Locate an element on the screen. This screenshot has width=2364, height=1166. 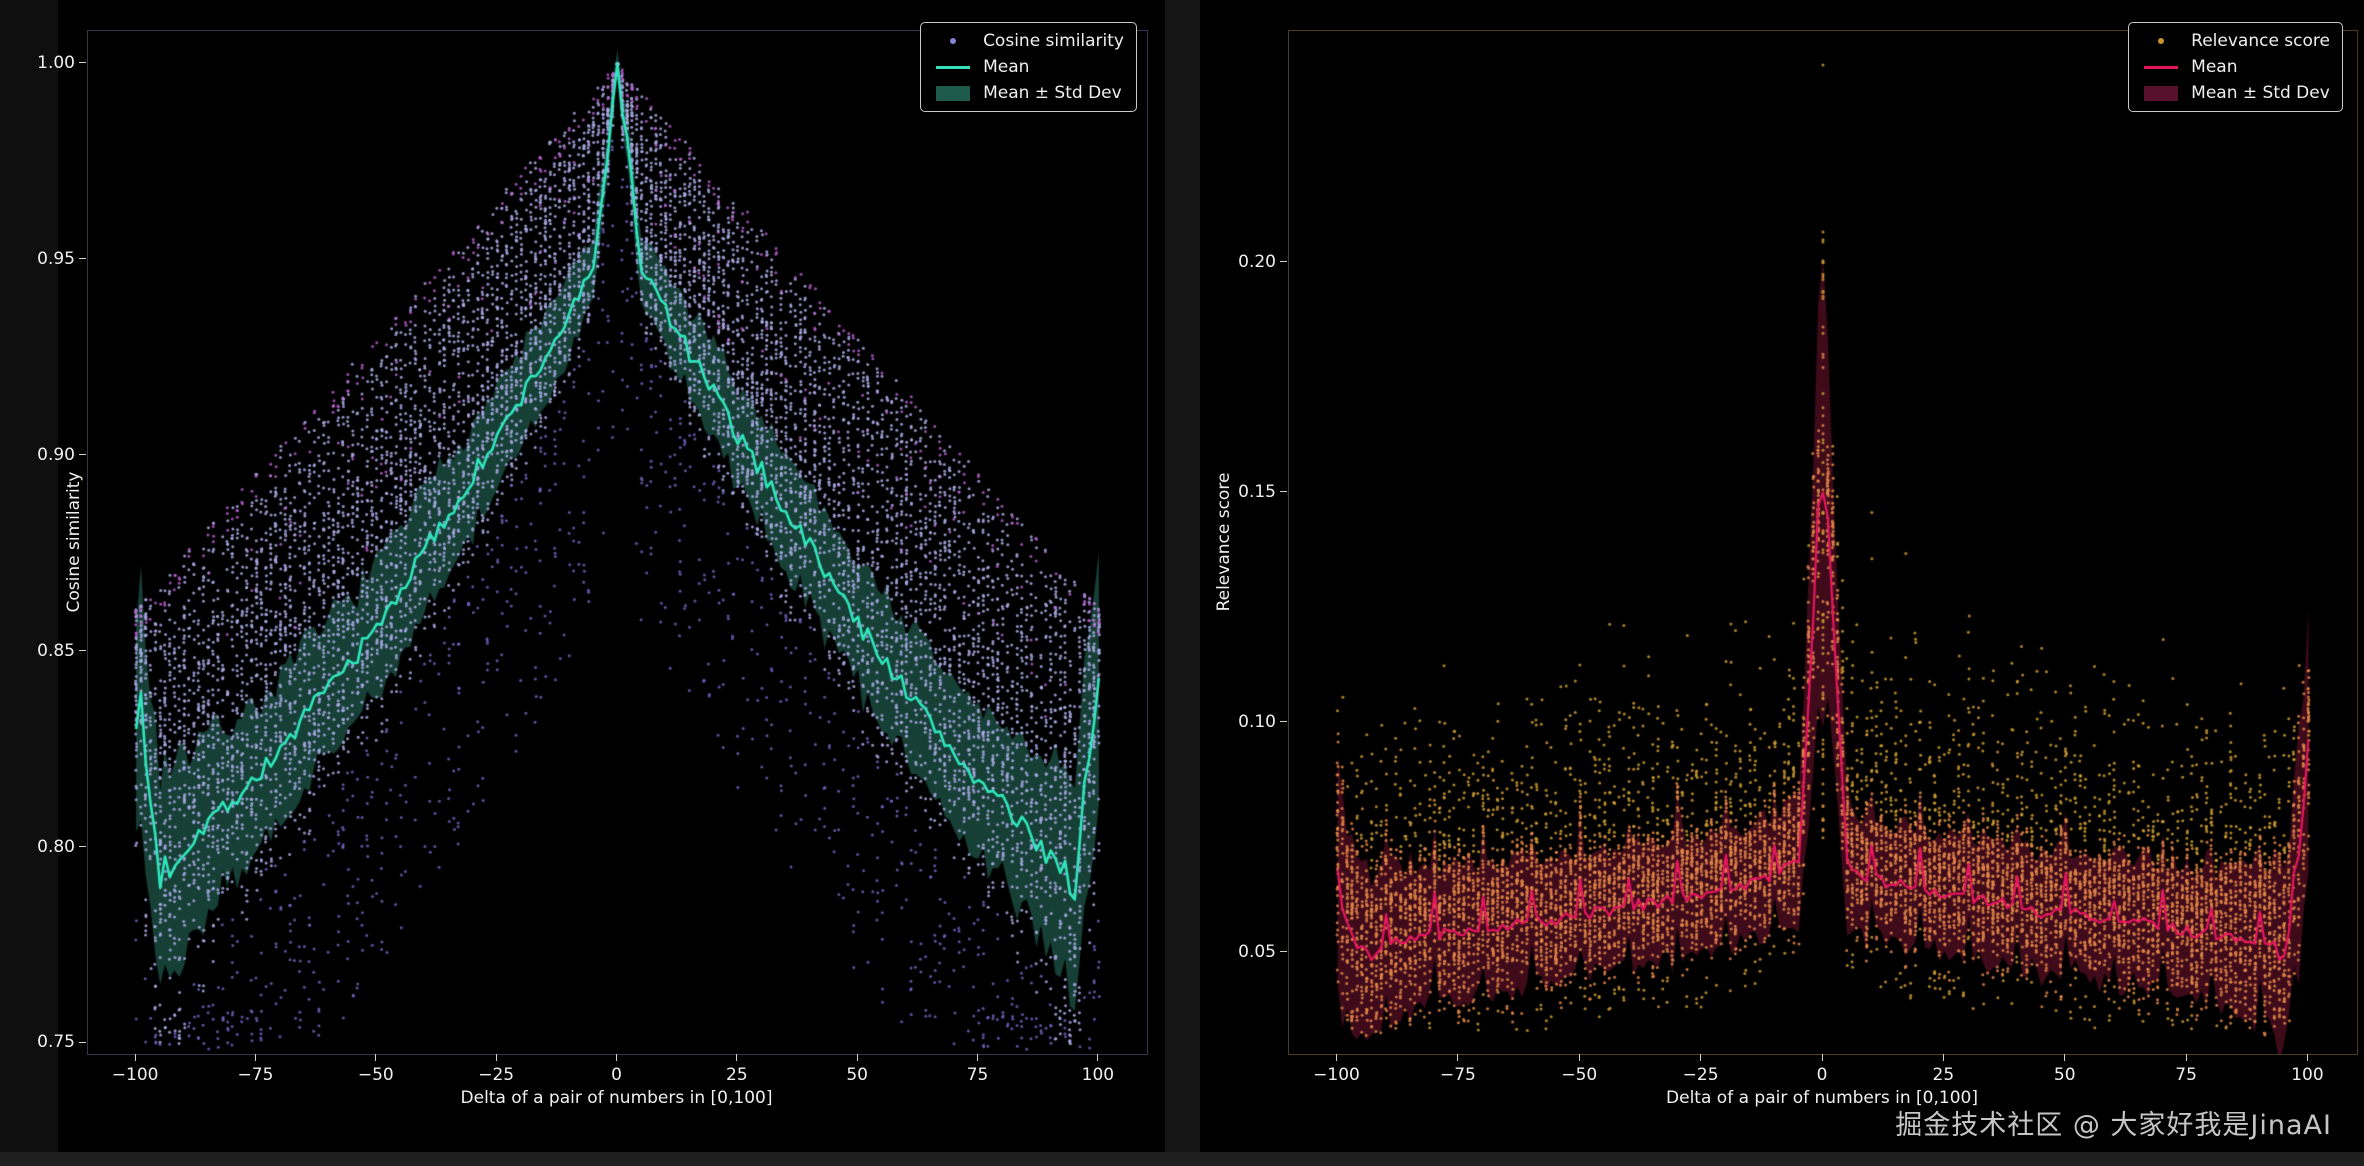
y-tick-label: 1.00 is located at coordinates (56, 62).